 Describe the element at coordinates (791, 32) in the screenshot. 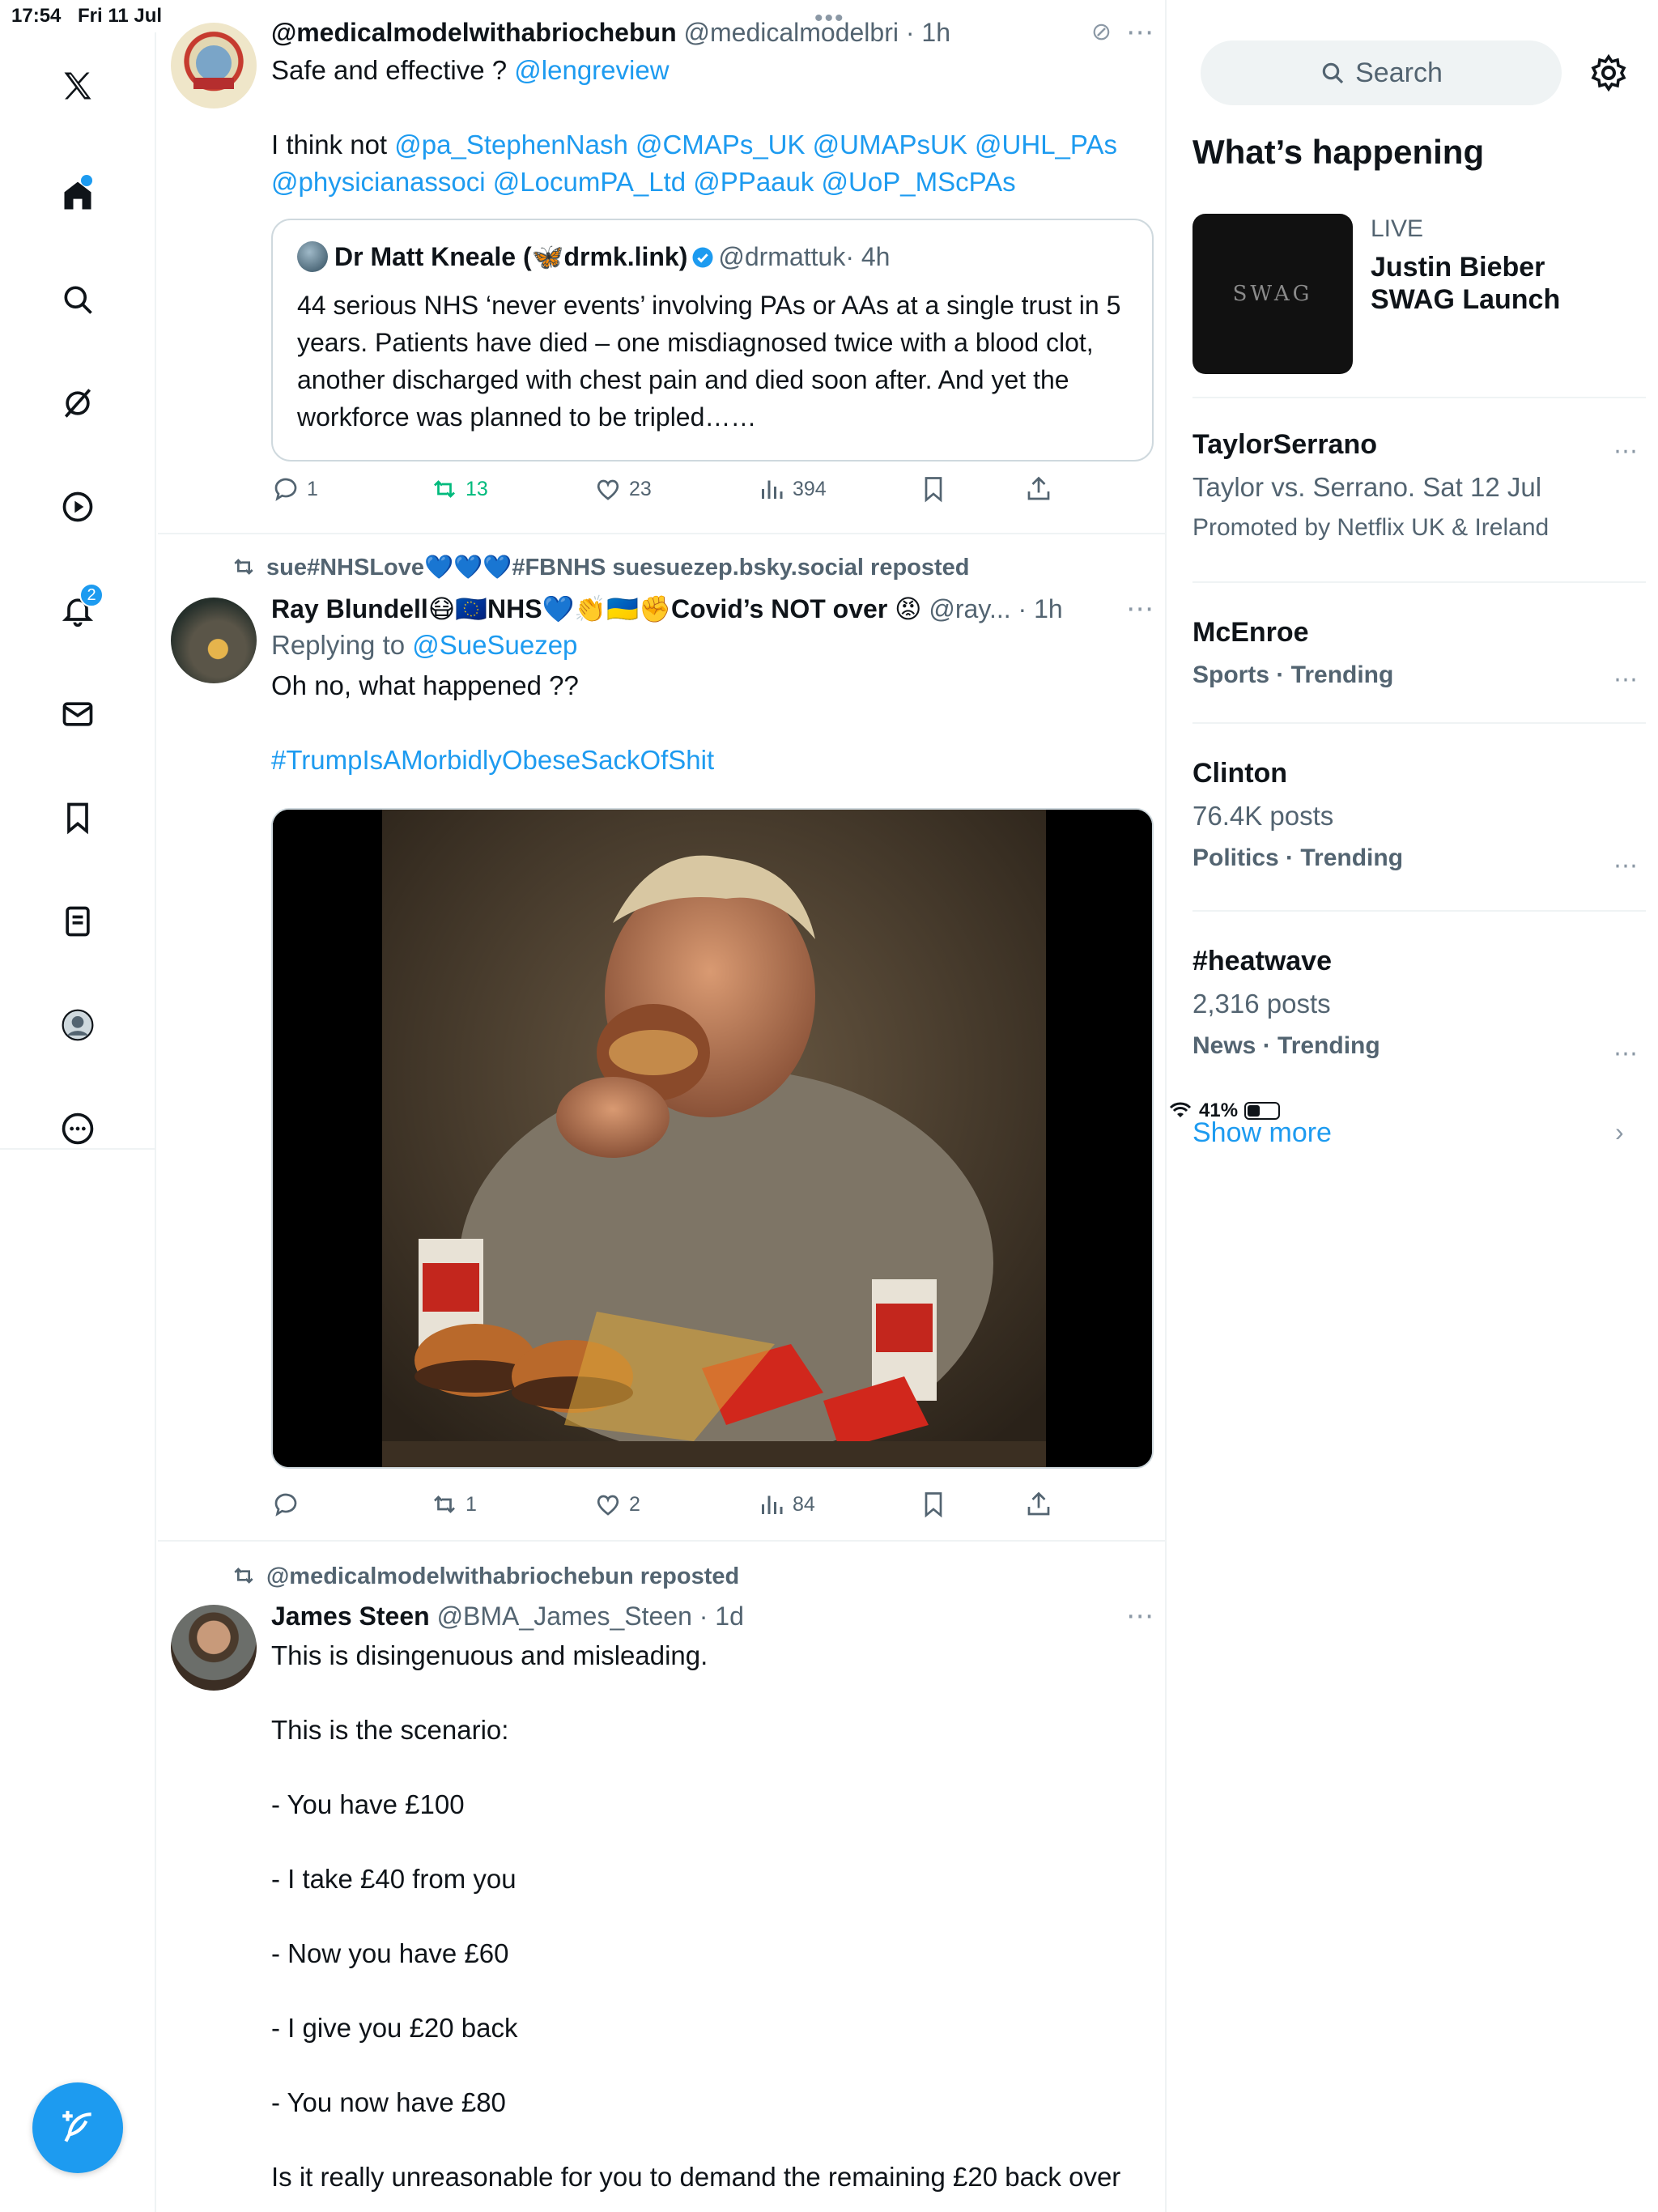

I see `author-handle: @medicalmodelbri` at that location.